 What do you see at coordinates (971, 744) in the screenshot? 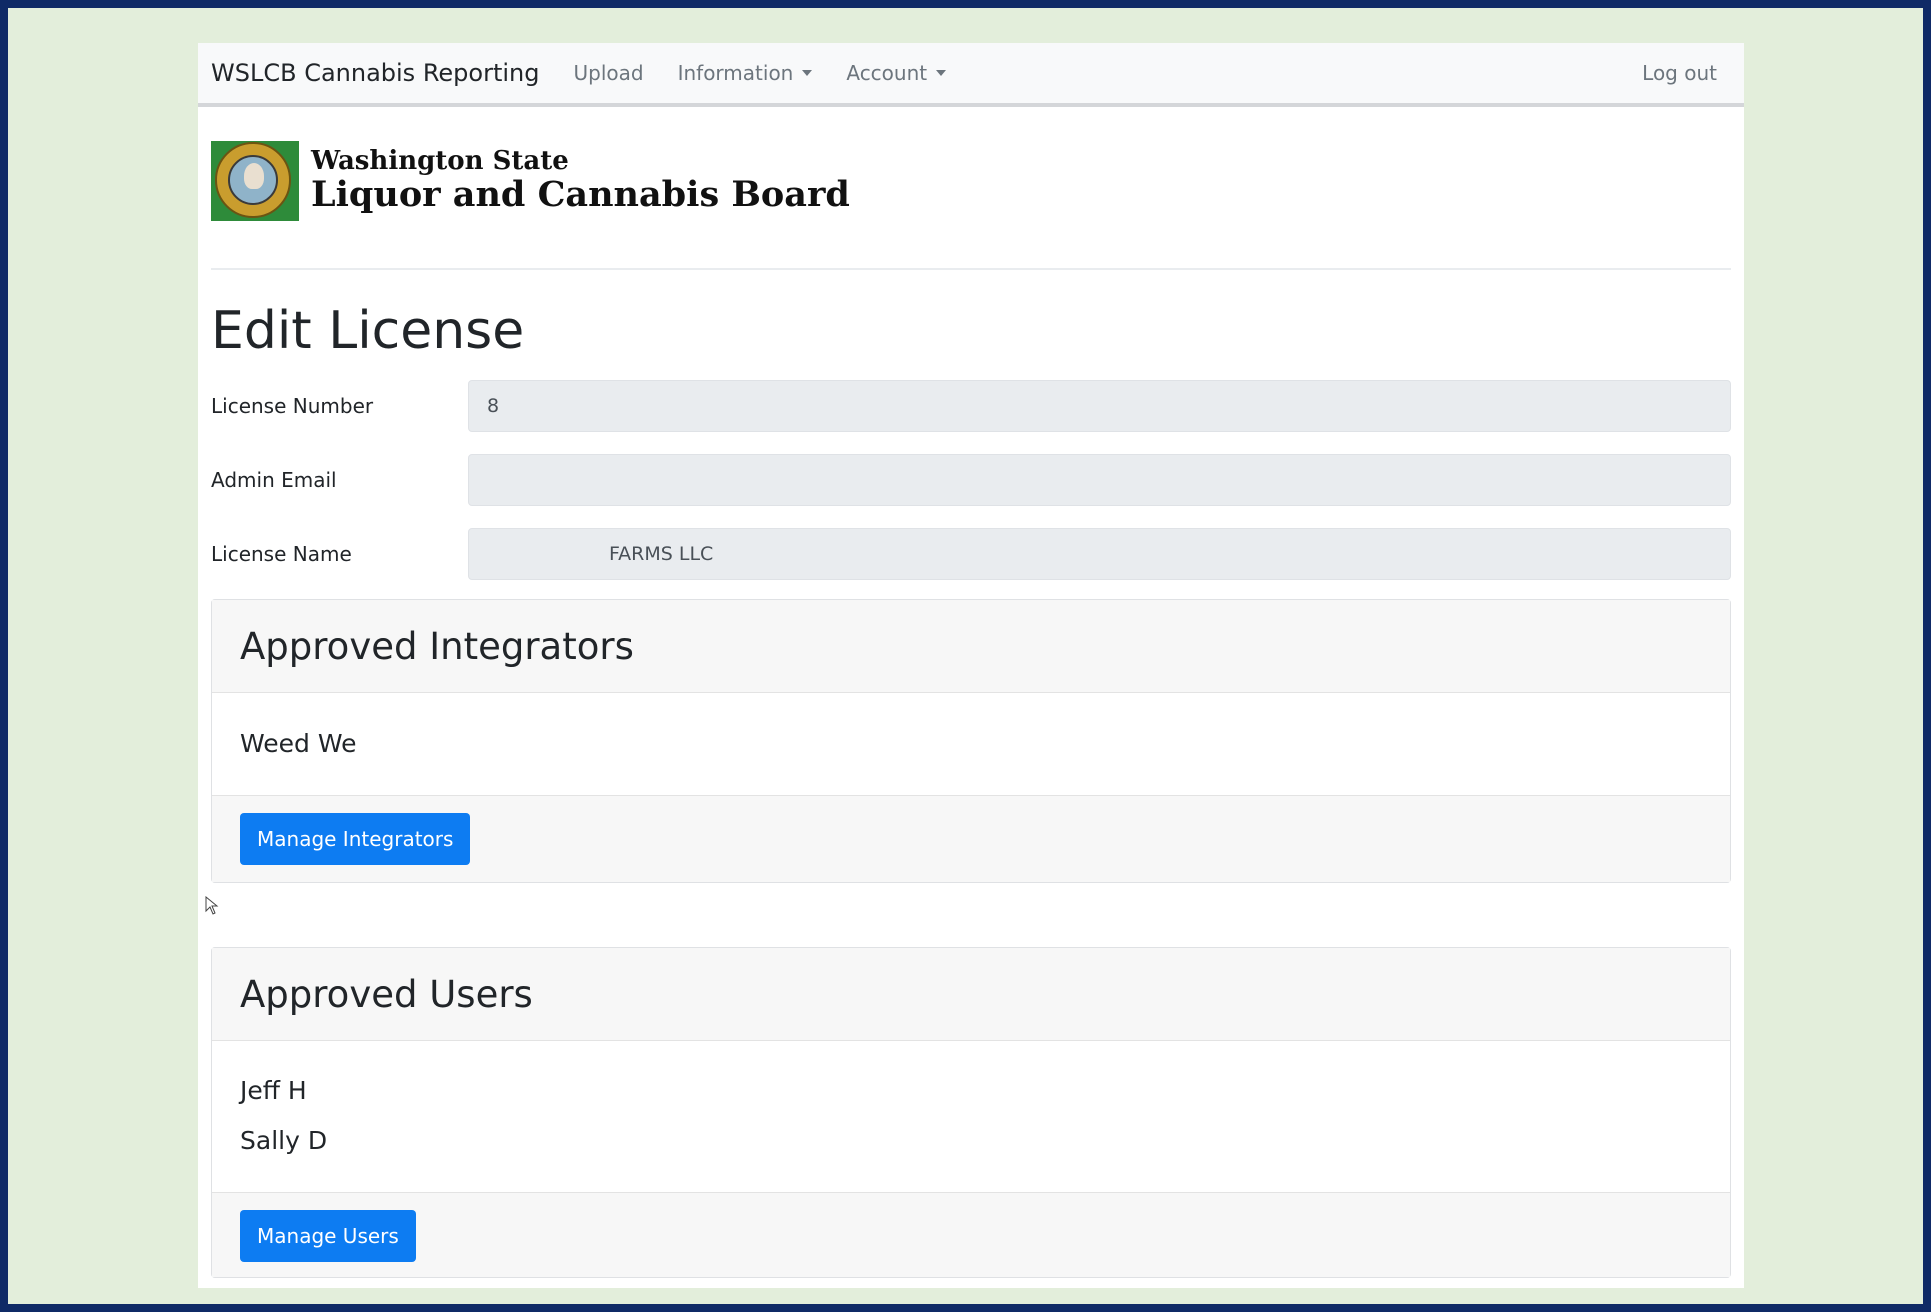
I see `integrators-list: Weed We` at bounding box center [971, 744].